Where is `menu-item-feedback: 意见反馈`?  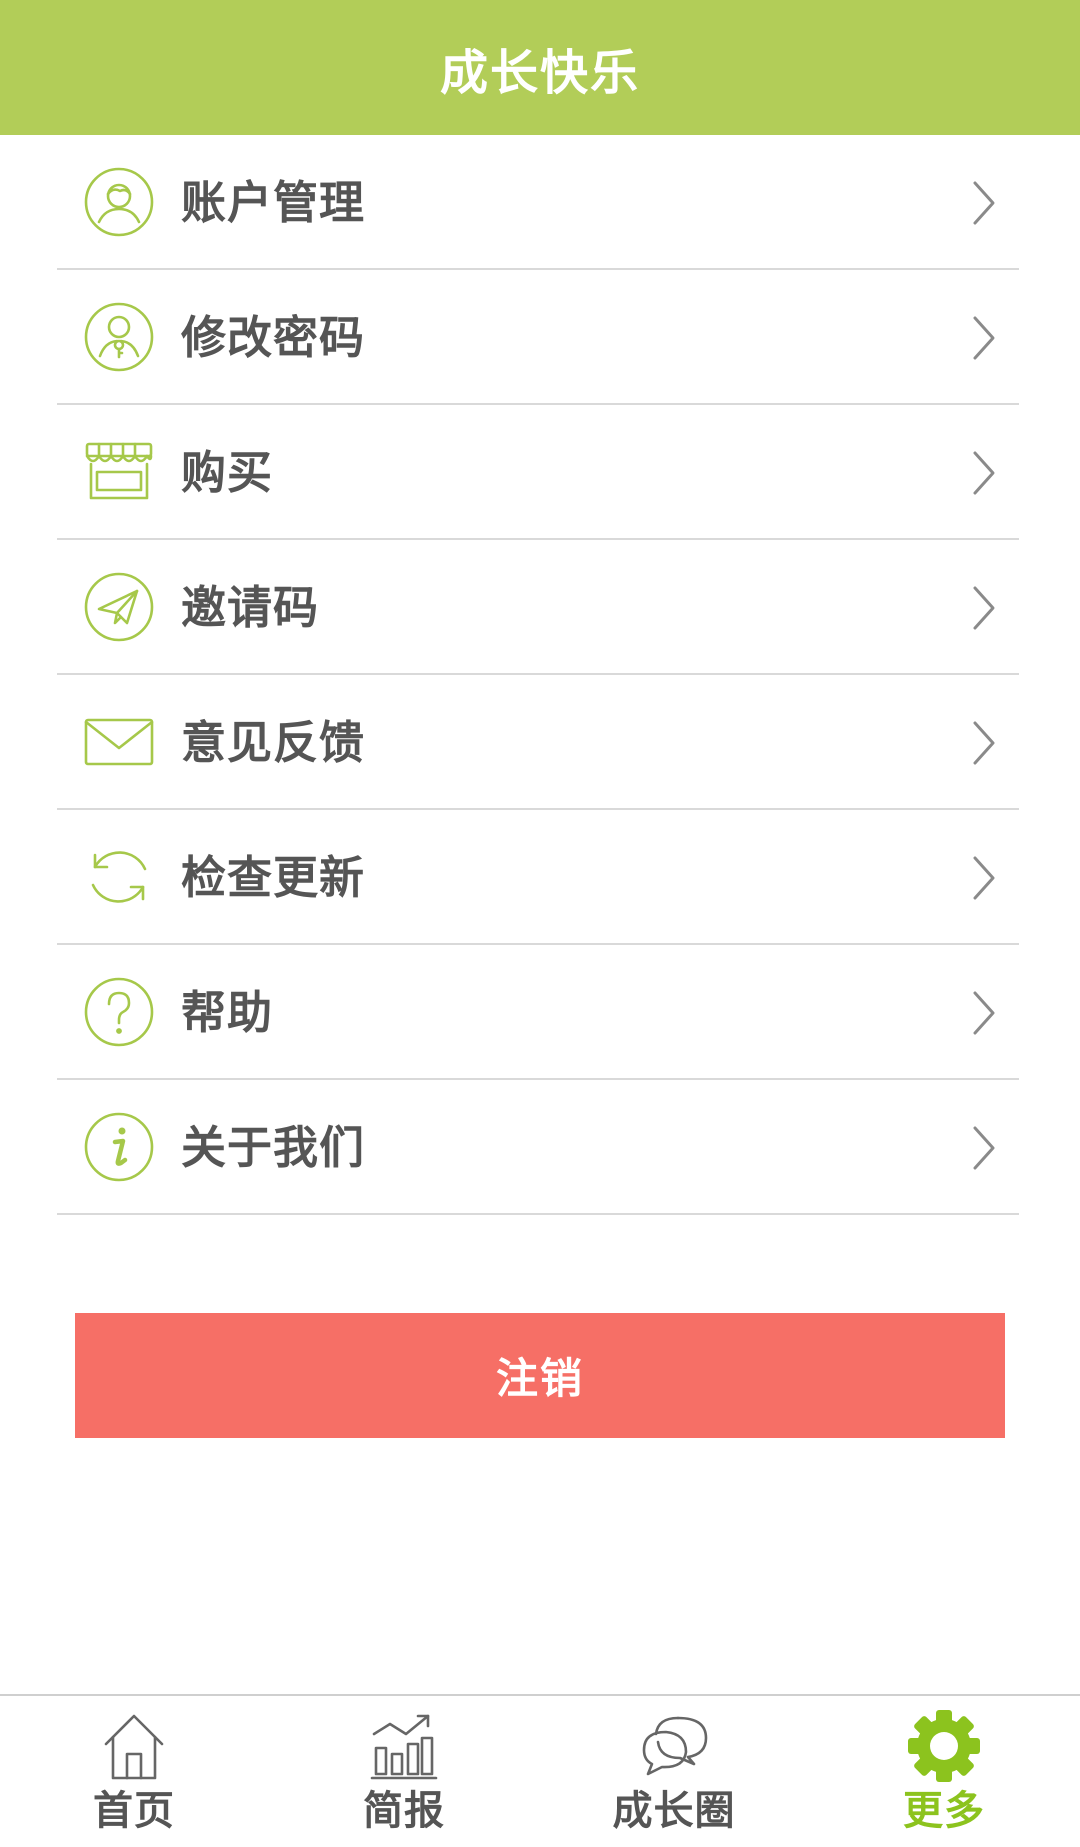
menu-item-feedback: 意见反馈 is located at coordinates (538, 742).